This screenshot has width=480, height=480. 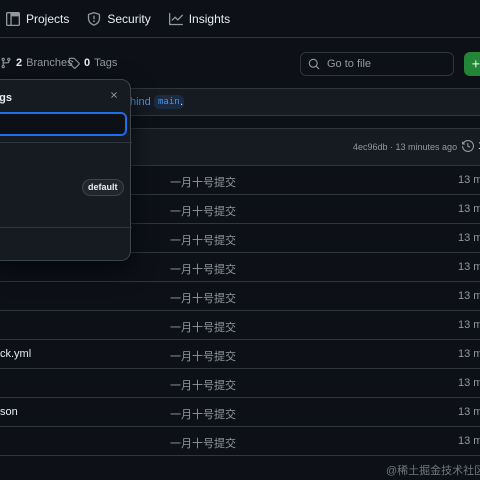 I want to click on tab-security: Security, so click(x=118, y=19).